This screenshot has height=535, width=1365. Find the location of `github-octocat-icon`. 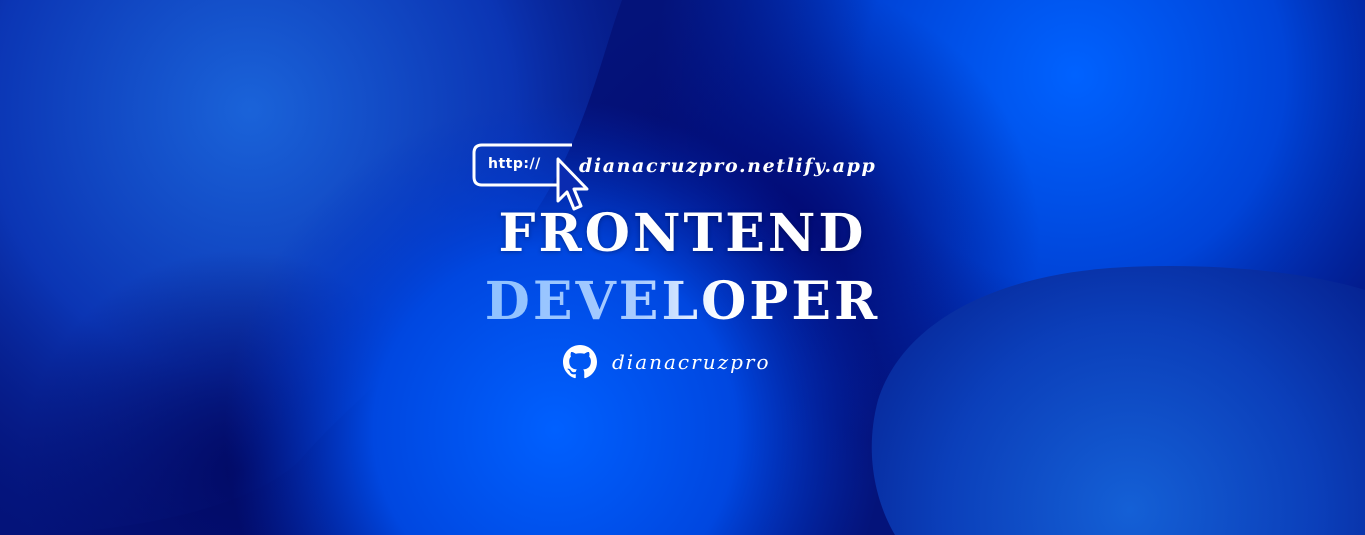

github-octocat-icon is located at coordinates (580, 362).